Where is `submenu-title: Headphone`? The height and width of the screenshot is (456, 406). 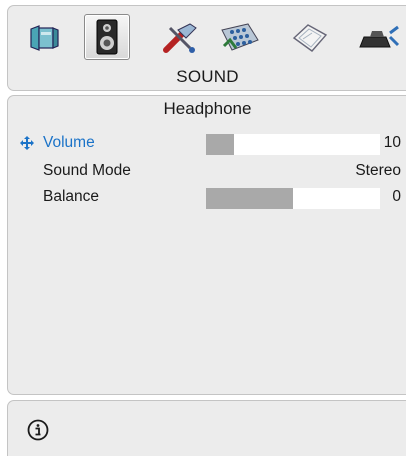
submenu-title: Headphone is located at coordinates (207, 108).